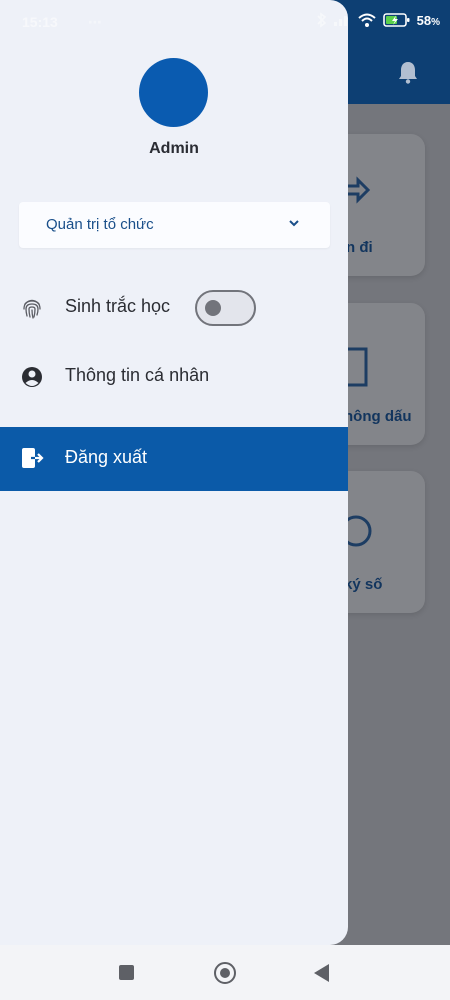 The width and height of the screenshot is (450, 1000). I want to click on menu-item-profile: Thông tin cá nhân, so click(174, 377).